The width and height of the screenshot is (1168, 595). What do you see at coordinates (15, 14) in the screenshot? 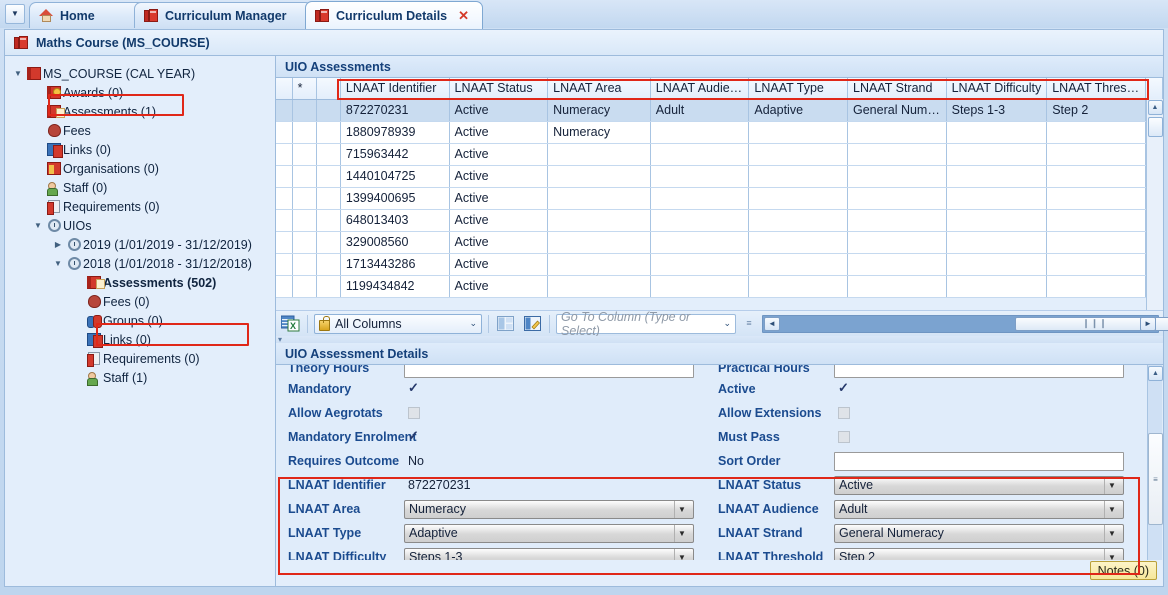
I see `tab-overflow-button: ▼` at bounding box center [15, 14].